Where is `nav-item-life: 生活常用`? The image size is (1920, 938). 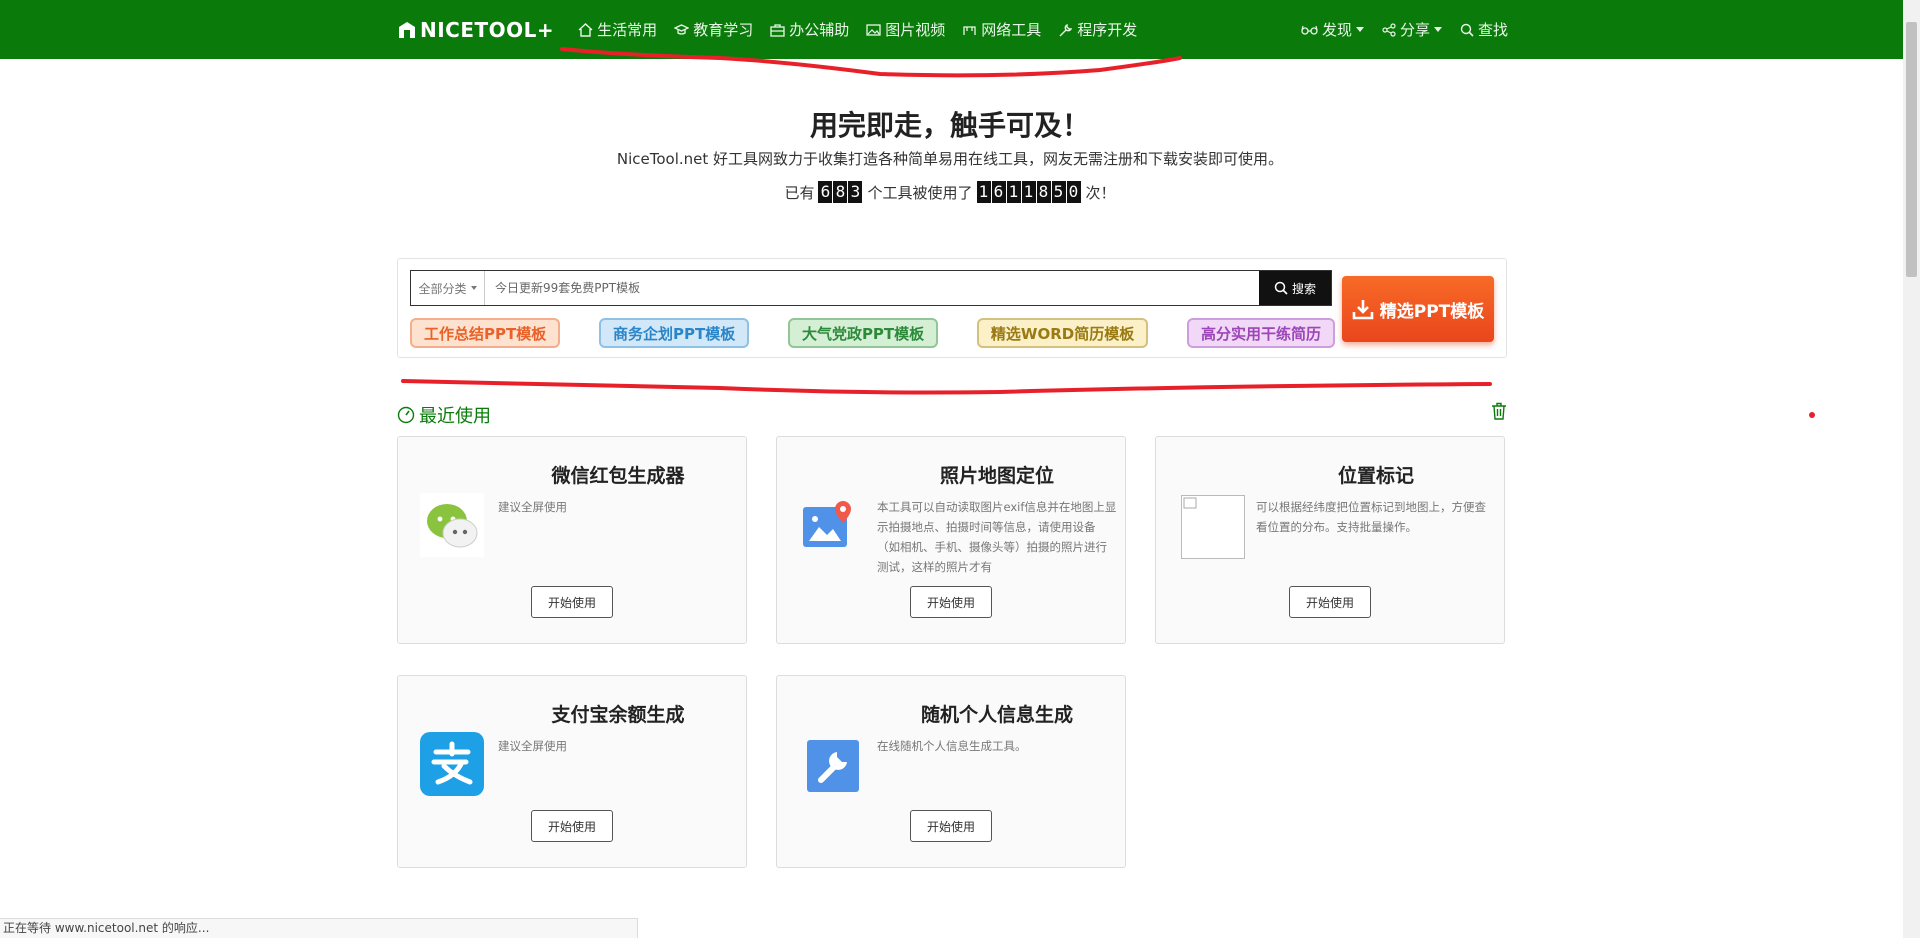 nav-item-life: 生活常用 is located at coordinates (617, 29).